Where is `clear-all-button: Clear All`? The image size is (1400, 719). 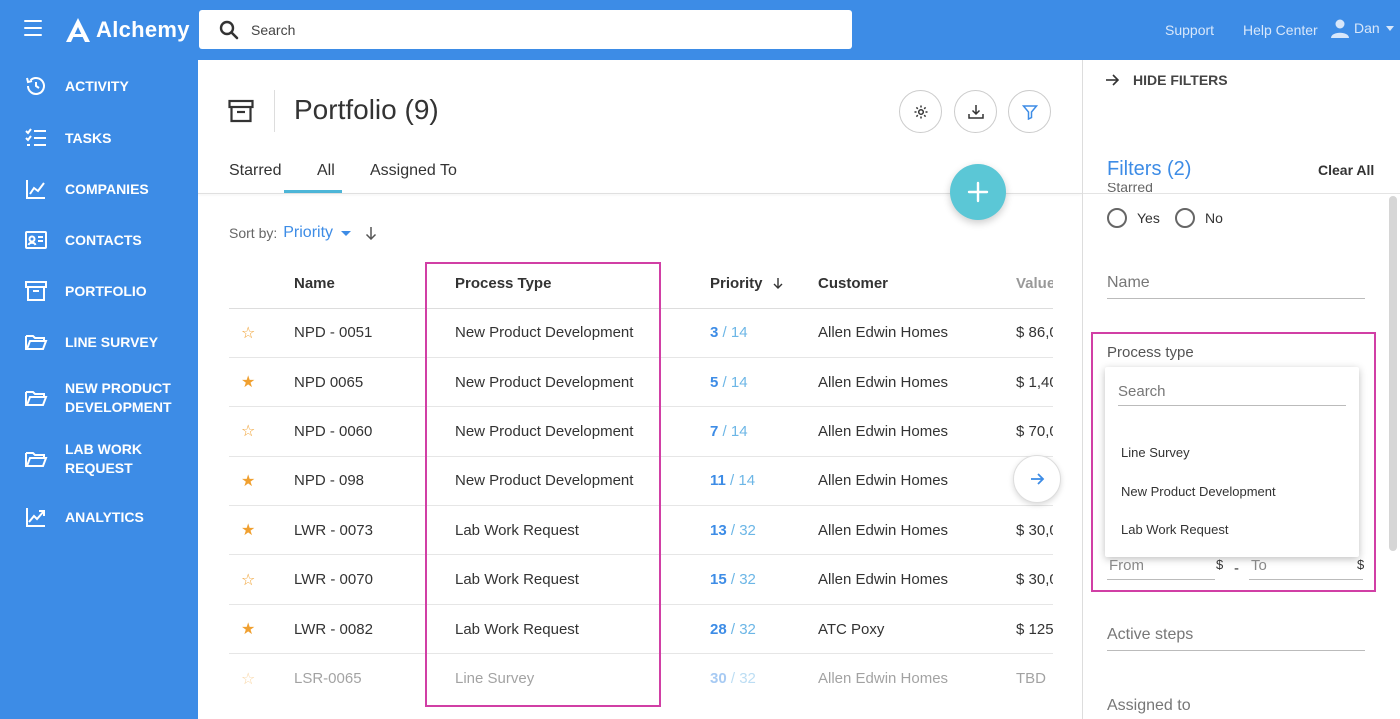
clear-all-button: Clear All is located at coordinates (1346, 170).